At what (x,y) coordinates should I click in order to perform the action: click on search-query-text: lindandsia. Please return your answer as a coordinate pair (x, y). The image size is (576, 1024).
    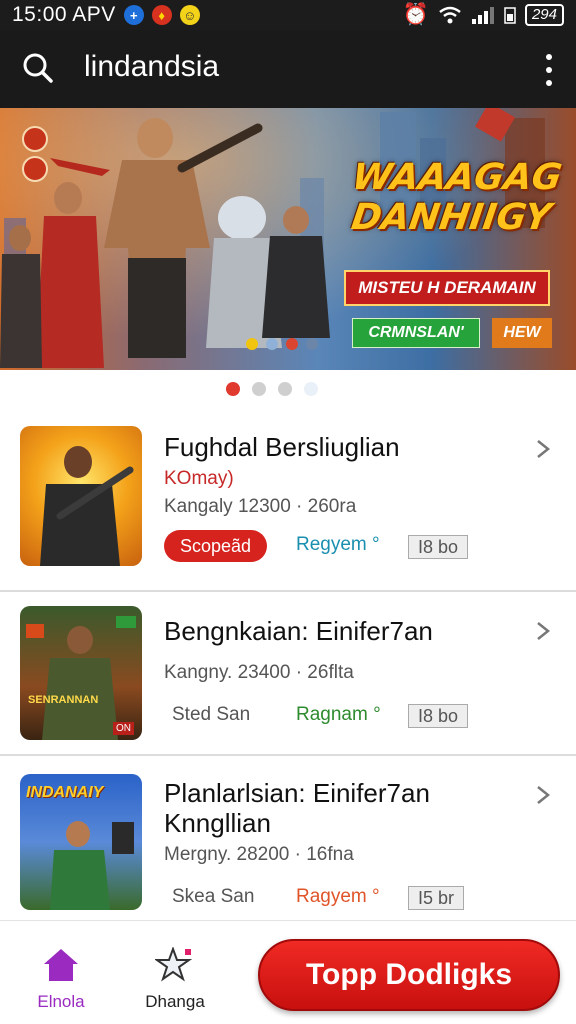
    Looking at the image, I should click on (151, 67).